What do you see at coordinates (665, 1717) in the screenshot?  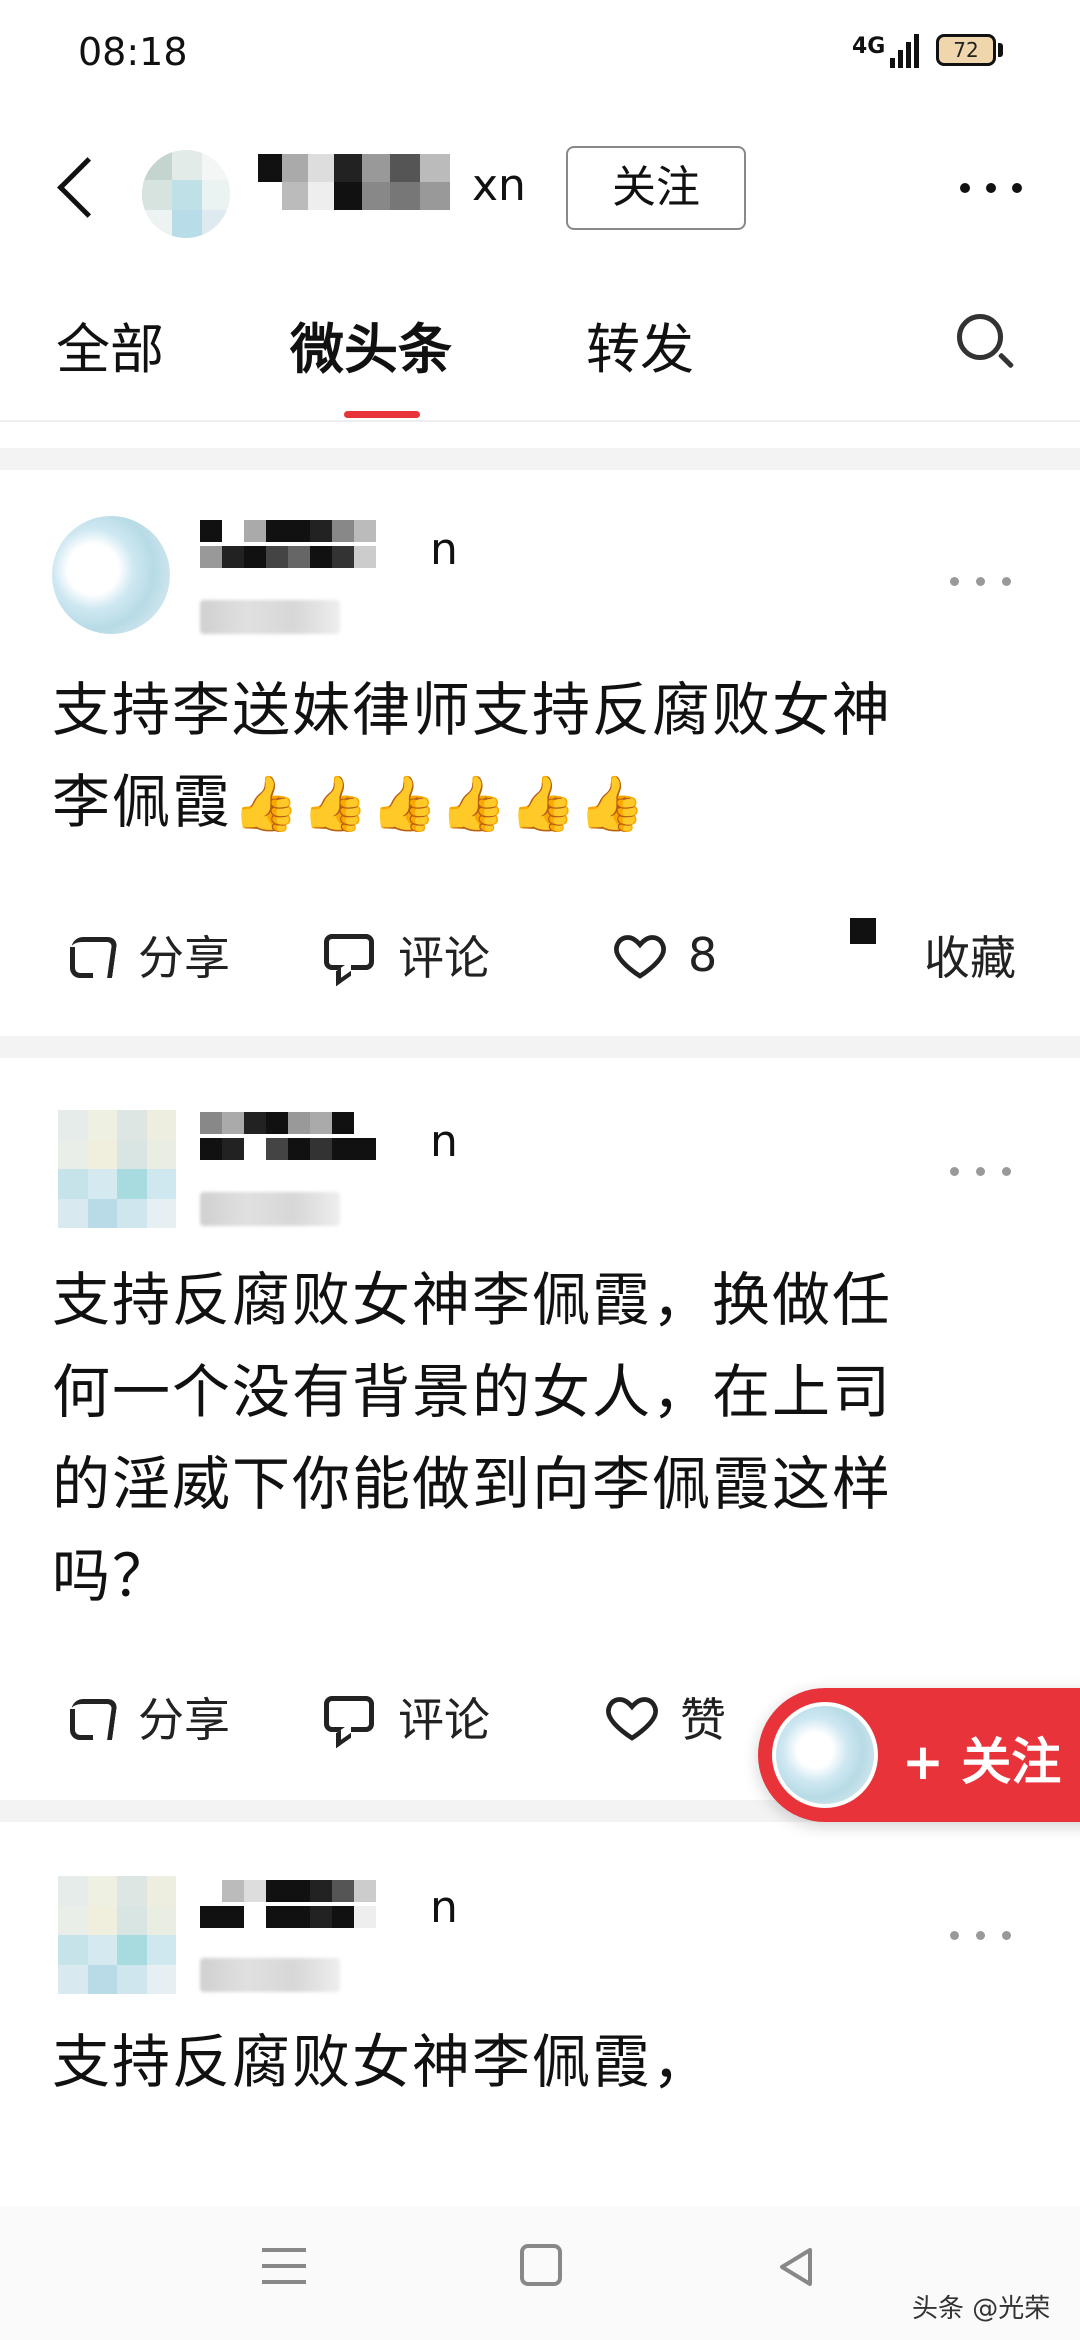 I see `like-button: 赞` at bounding box center [665, 1717].